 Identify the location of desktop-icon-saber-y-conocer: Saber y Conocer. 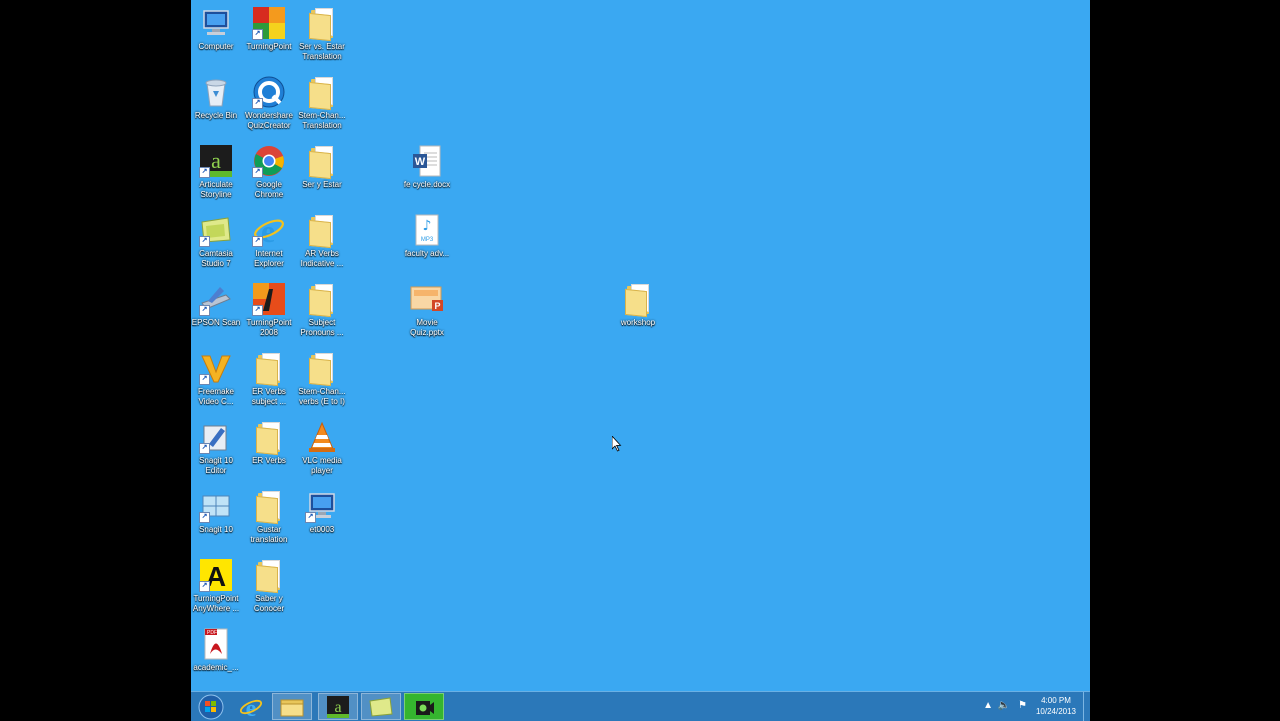
(269, 583).